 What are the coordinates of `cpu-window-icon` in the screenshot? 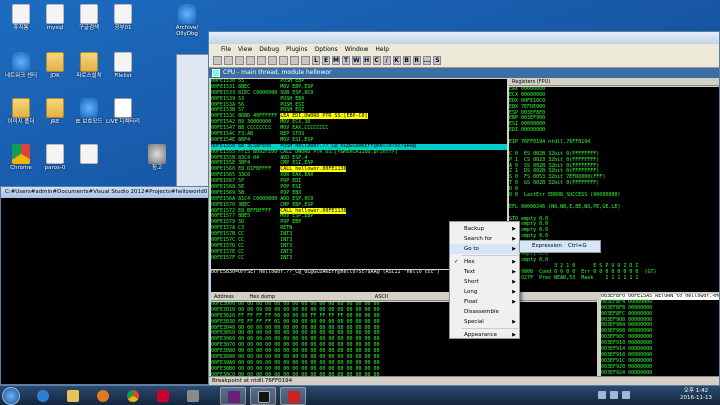 It's located at (216, 73).